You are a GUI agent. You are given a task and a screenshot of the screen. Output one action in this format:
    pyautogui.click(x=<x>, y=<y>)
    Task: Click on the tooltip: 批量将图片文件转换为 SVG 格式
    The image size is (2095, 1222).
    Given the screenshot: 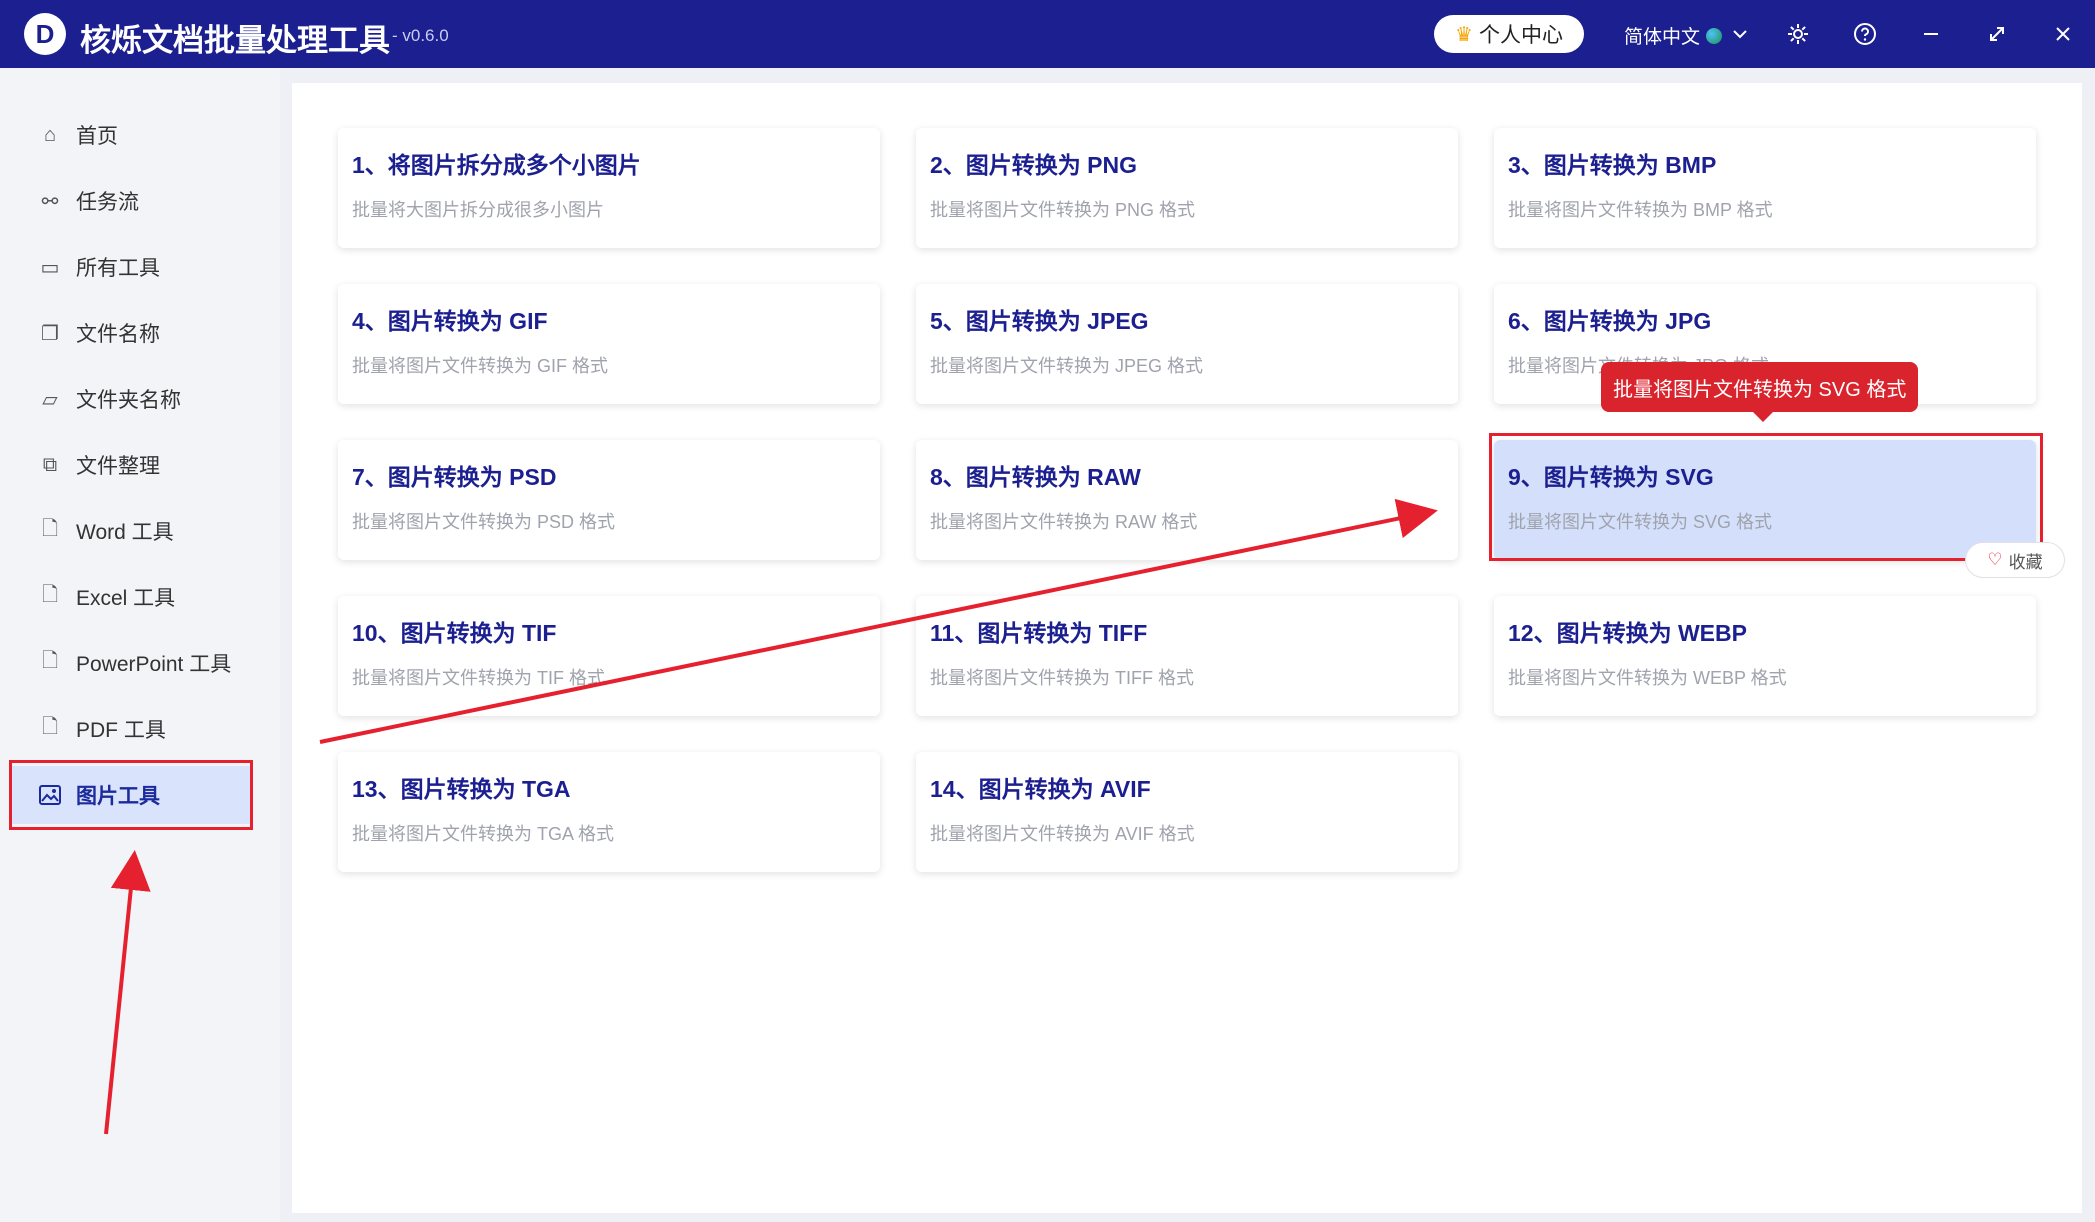 What is the action you would take?
    pyautogui.click(x=1760, y=392)
    